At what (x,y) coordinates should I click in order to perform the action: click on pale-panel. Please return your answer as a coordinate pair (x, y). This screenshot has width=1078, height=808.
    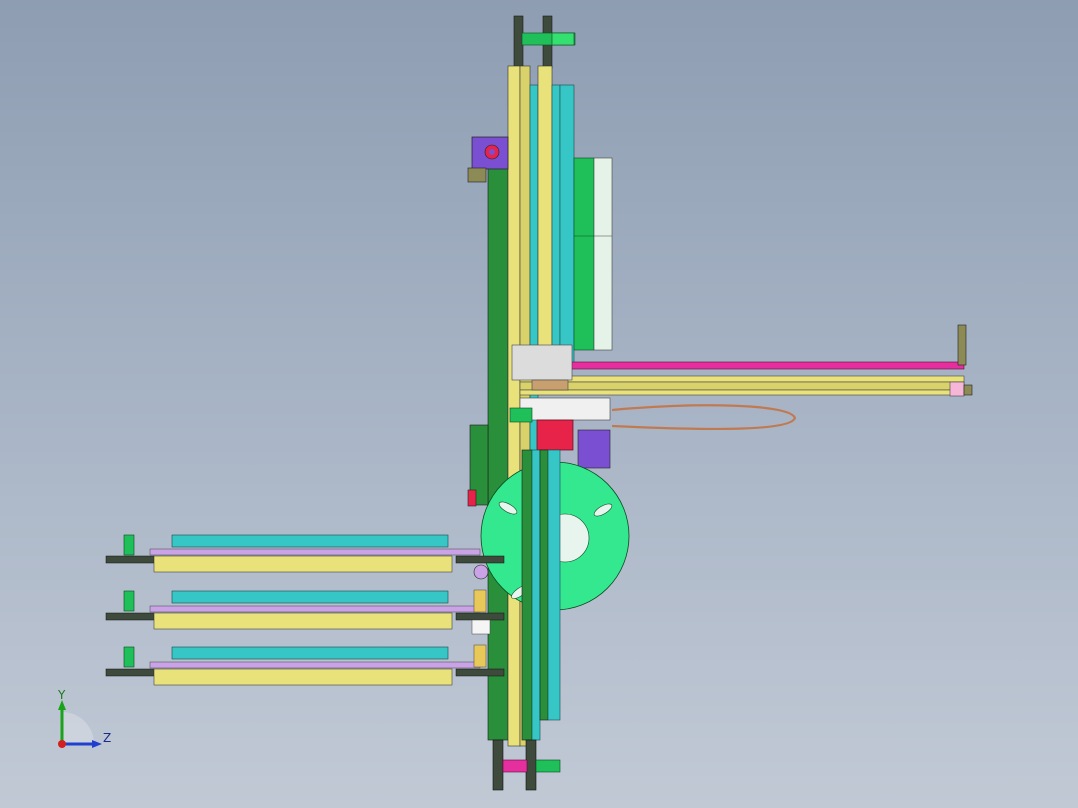
    Looking at the image, I should click on (603, 254).